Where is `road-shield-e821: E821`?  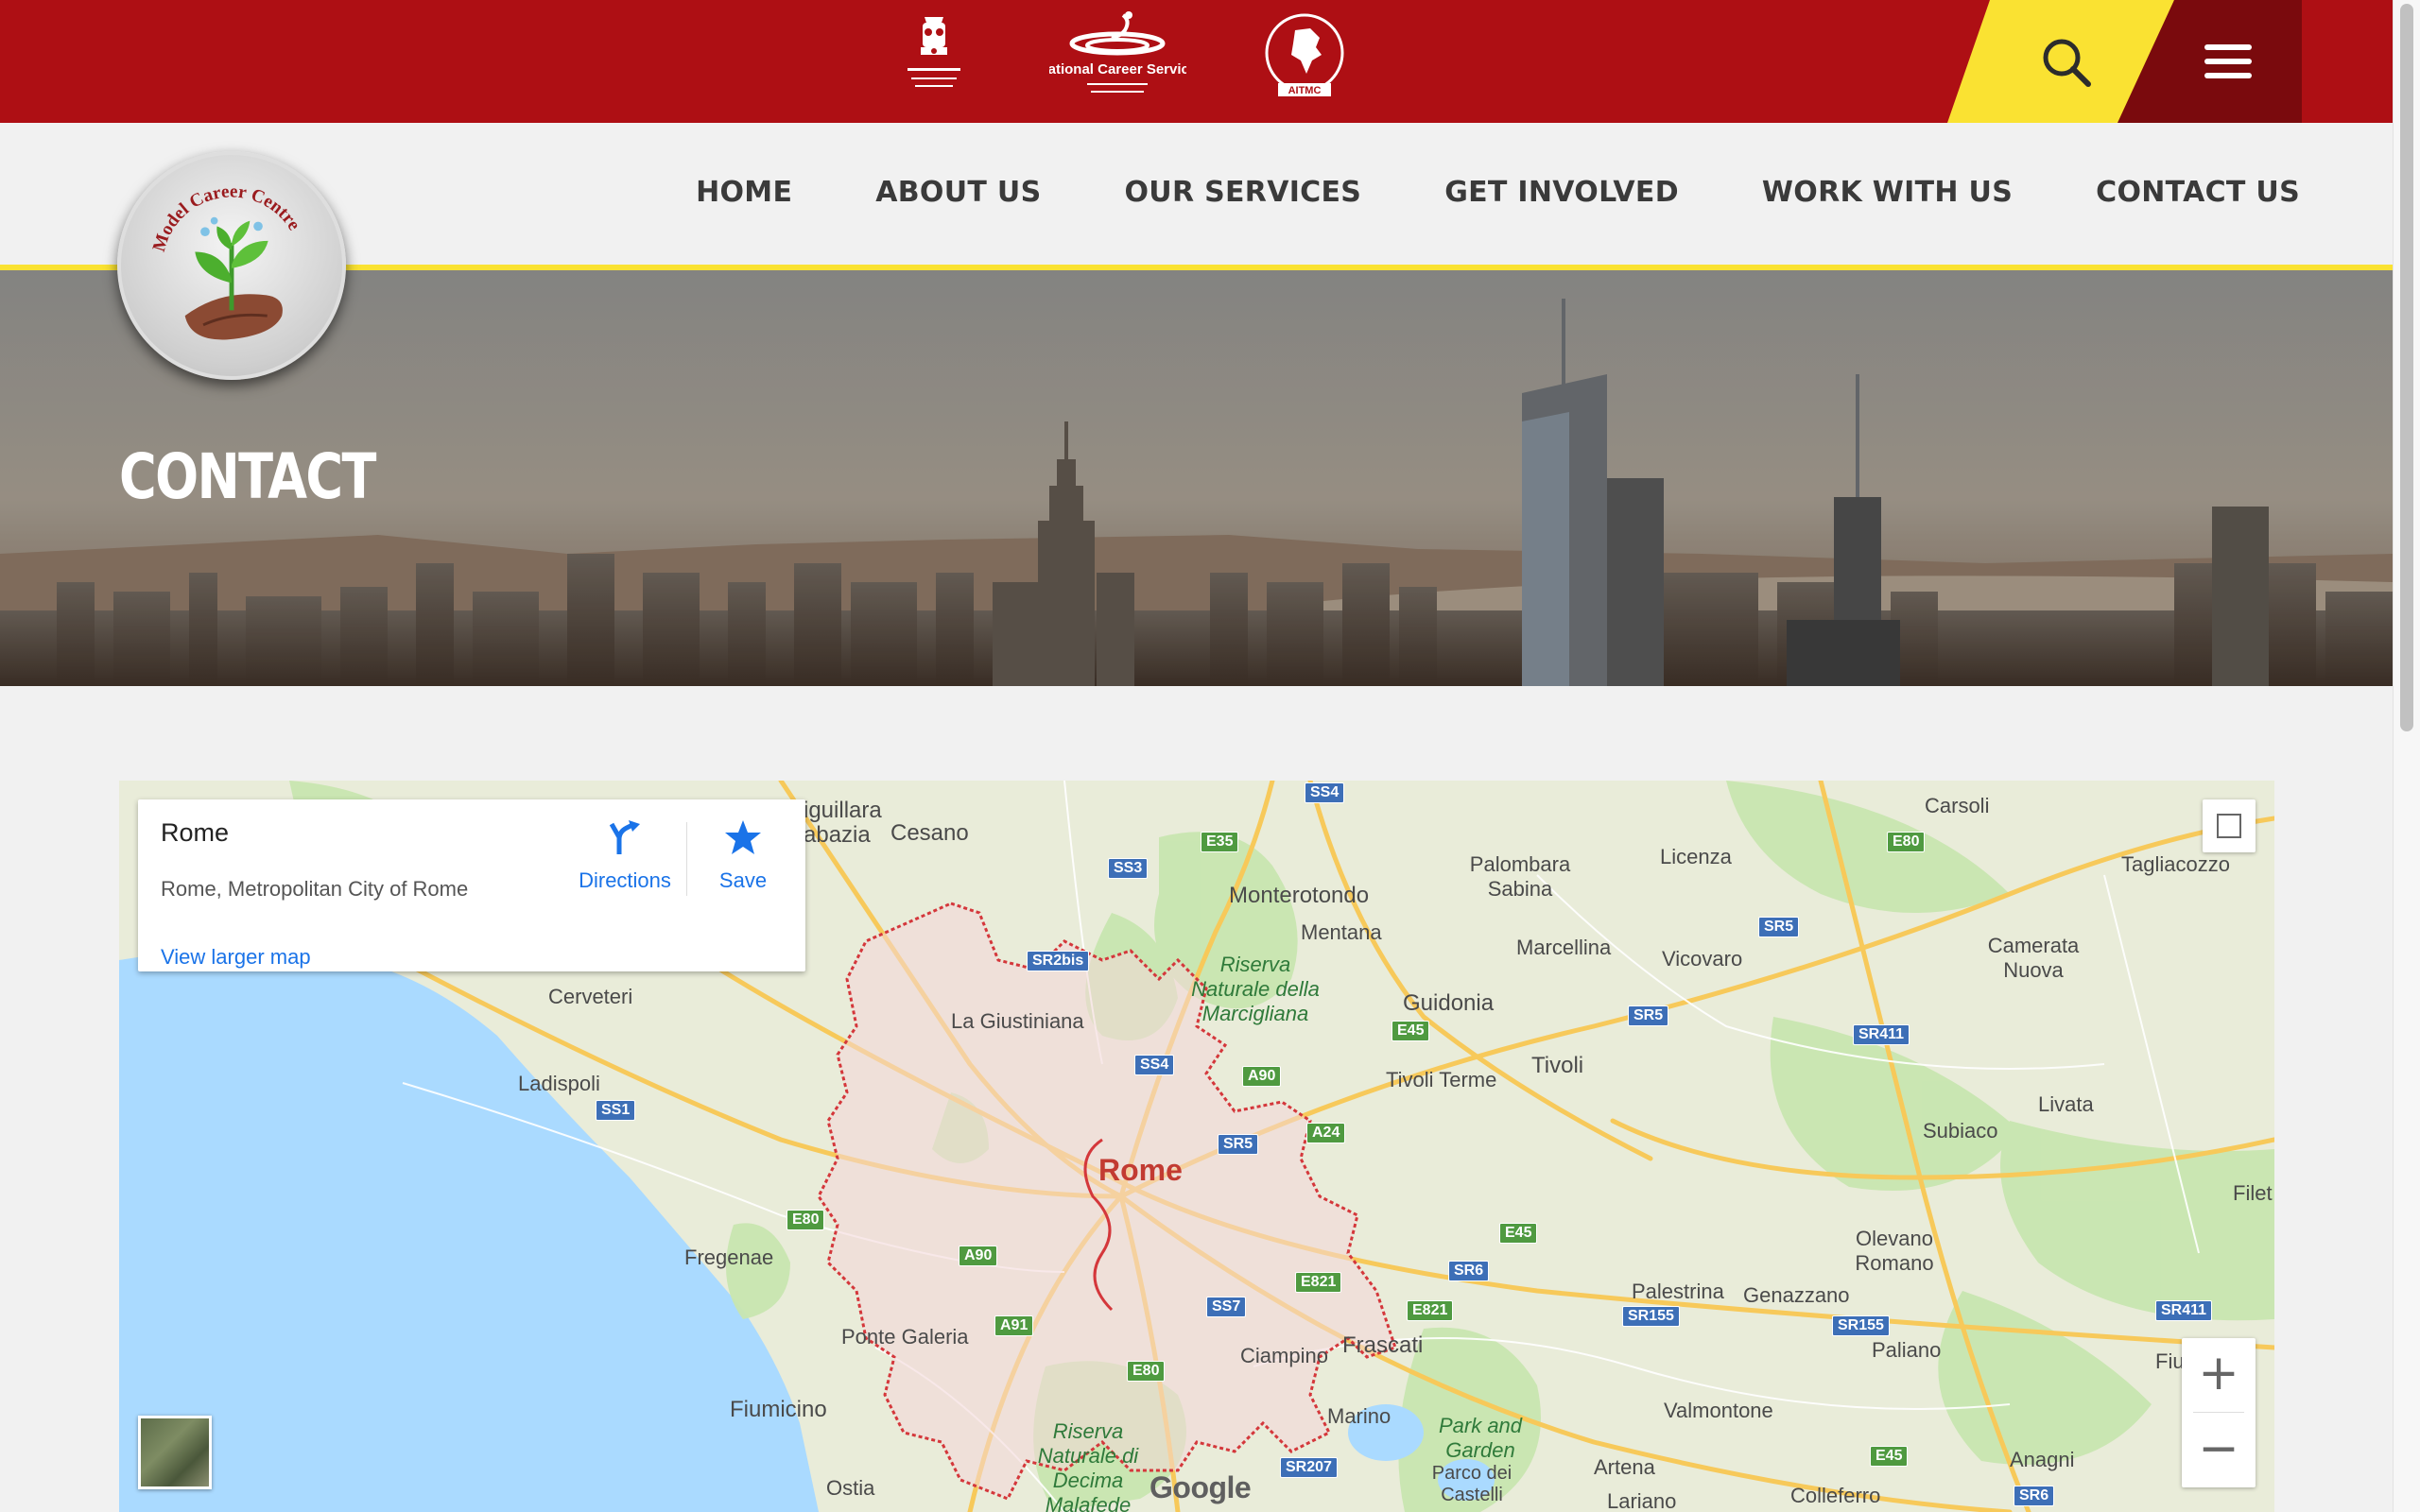 road-shield-e821: E821 is located at coordinates (1318, 1282).